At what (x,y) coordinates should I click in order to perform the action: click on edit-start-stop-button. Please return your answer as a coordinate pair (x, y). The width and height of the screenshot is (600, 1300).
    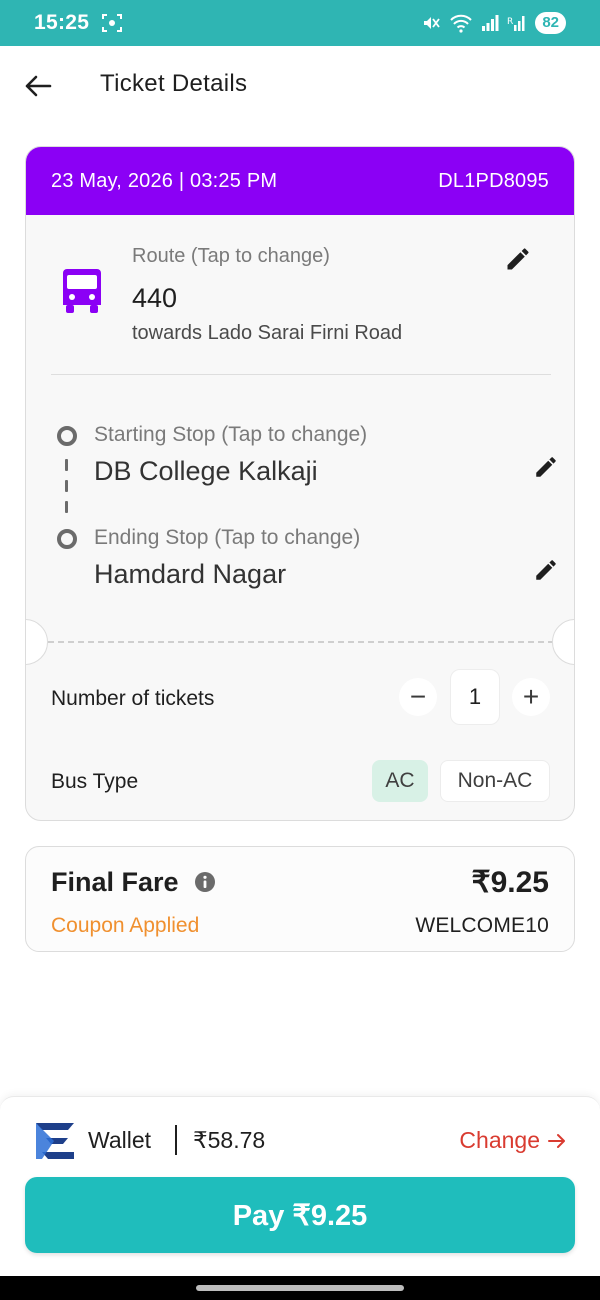
    Looking at the image, I should click on (546, 467).